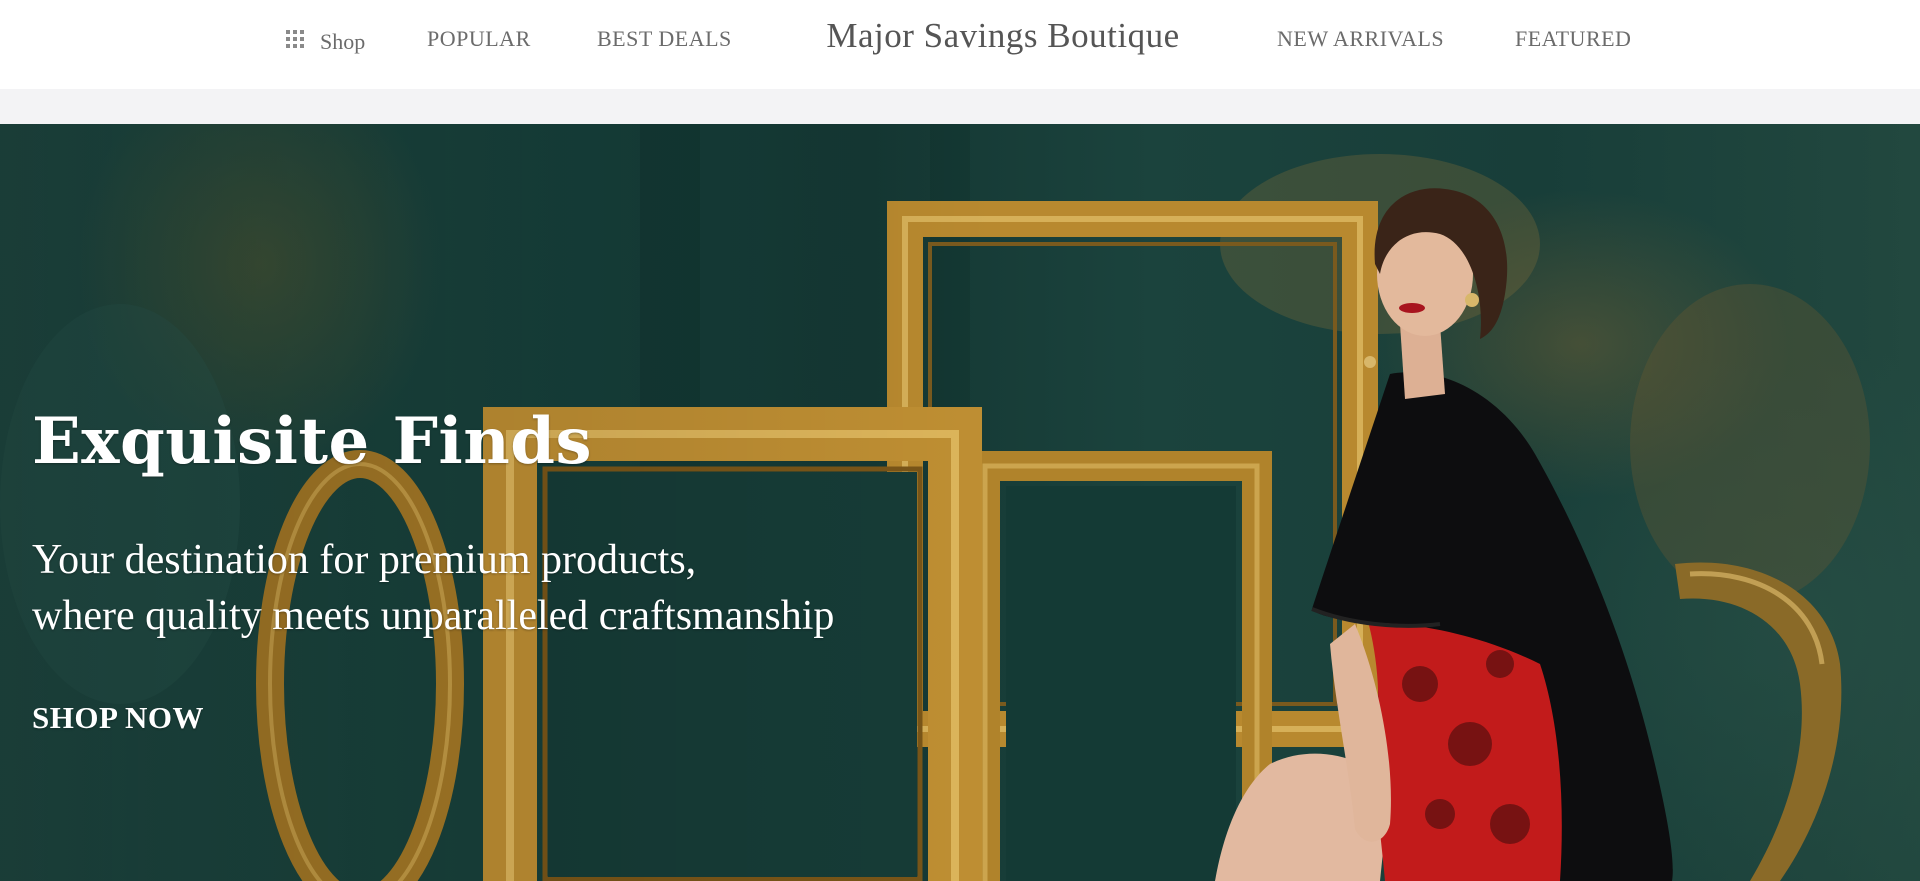  I want to click on shop-now-button: SHOP NOW, so click(118, 718).